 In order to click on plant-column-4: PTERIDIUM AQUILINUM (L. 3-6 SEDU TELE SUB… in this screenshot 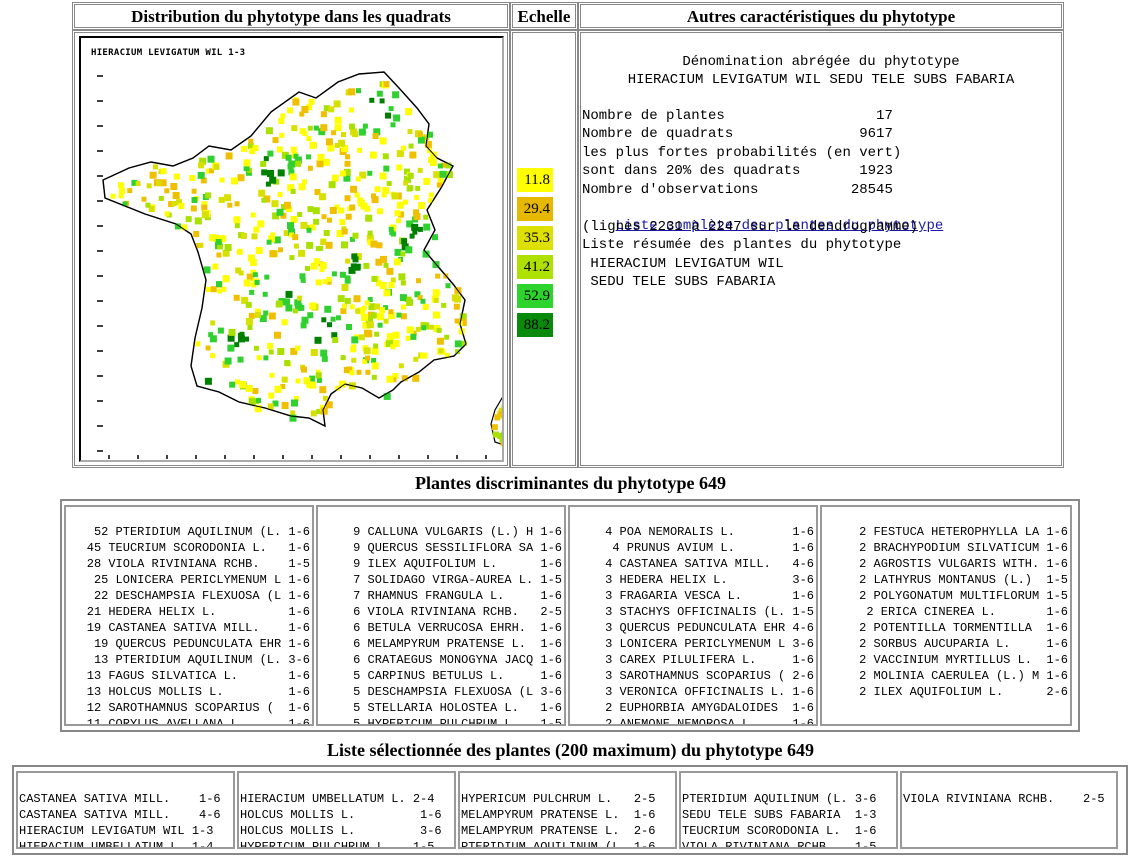, I will do `click(788, 810)`.